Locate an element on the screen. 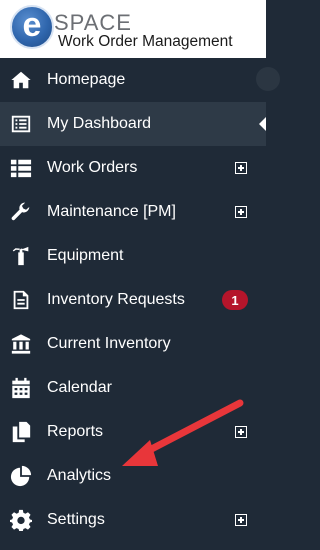 Image resolution: width=320 pixels, height=550 pixels. gear-icon is located at coordinates (21, 520).